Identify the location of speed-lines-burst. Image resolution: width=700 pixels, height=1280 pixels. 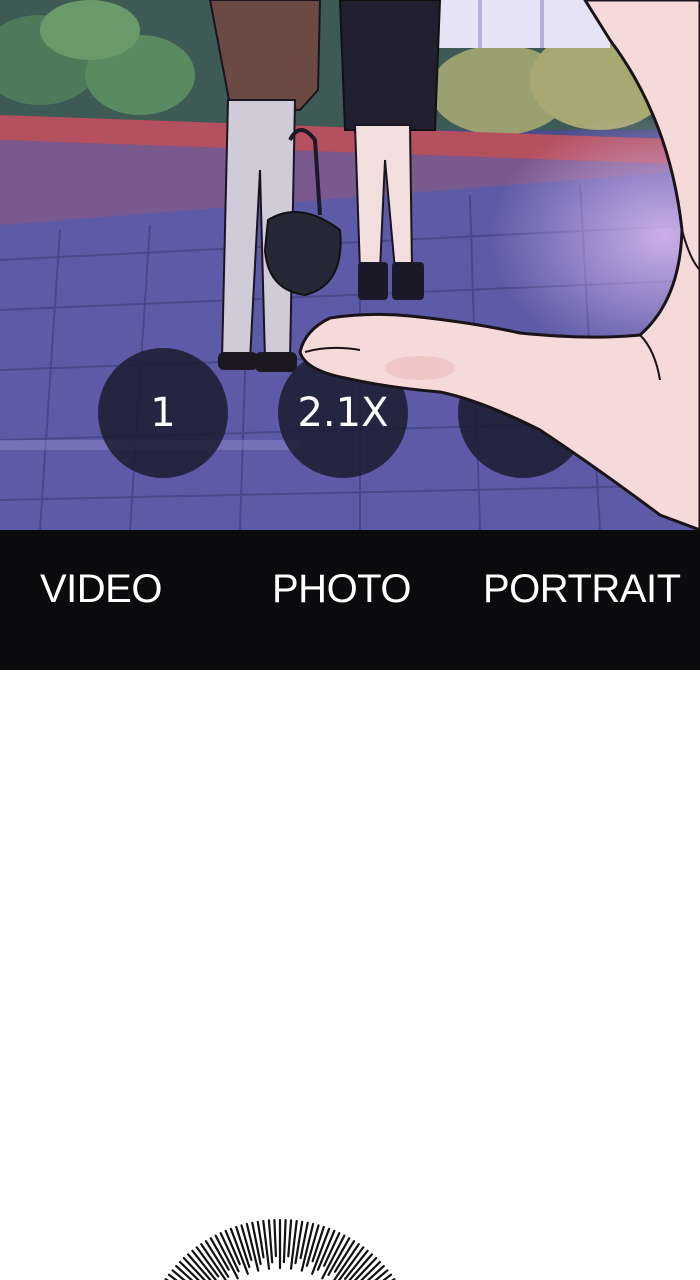
(280, 1249).